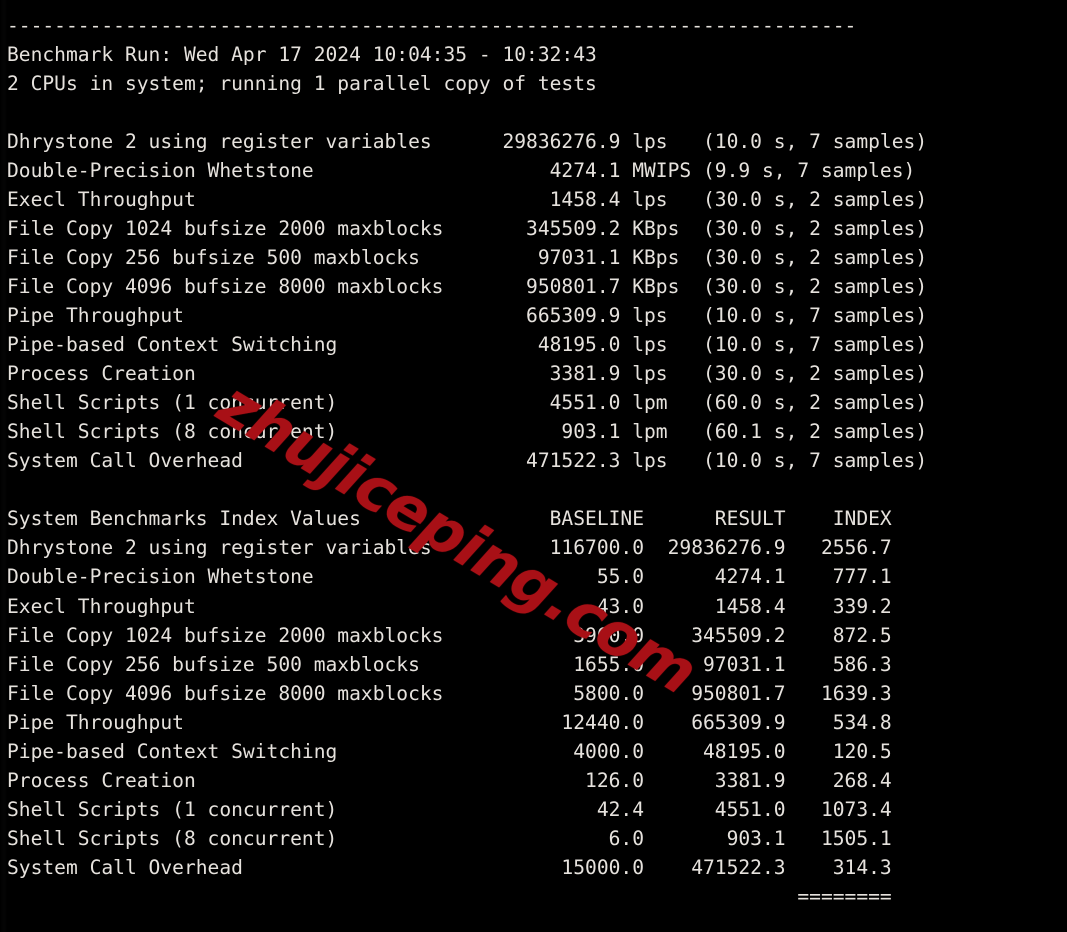 Image resolution: width=1067 pixels, height=932 pixels. What do you see at coordinates (3, 466) in the screenshot?
I see `terminal-left-edge` at bounding box center [3, 466].